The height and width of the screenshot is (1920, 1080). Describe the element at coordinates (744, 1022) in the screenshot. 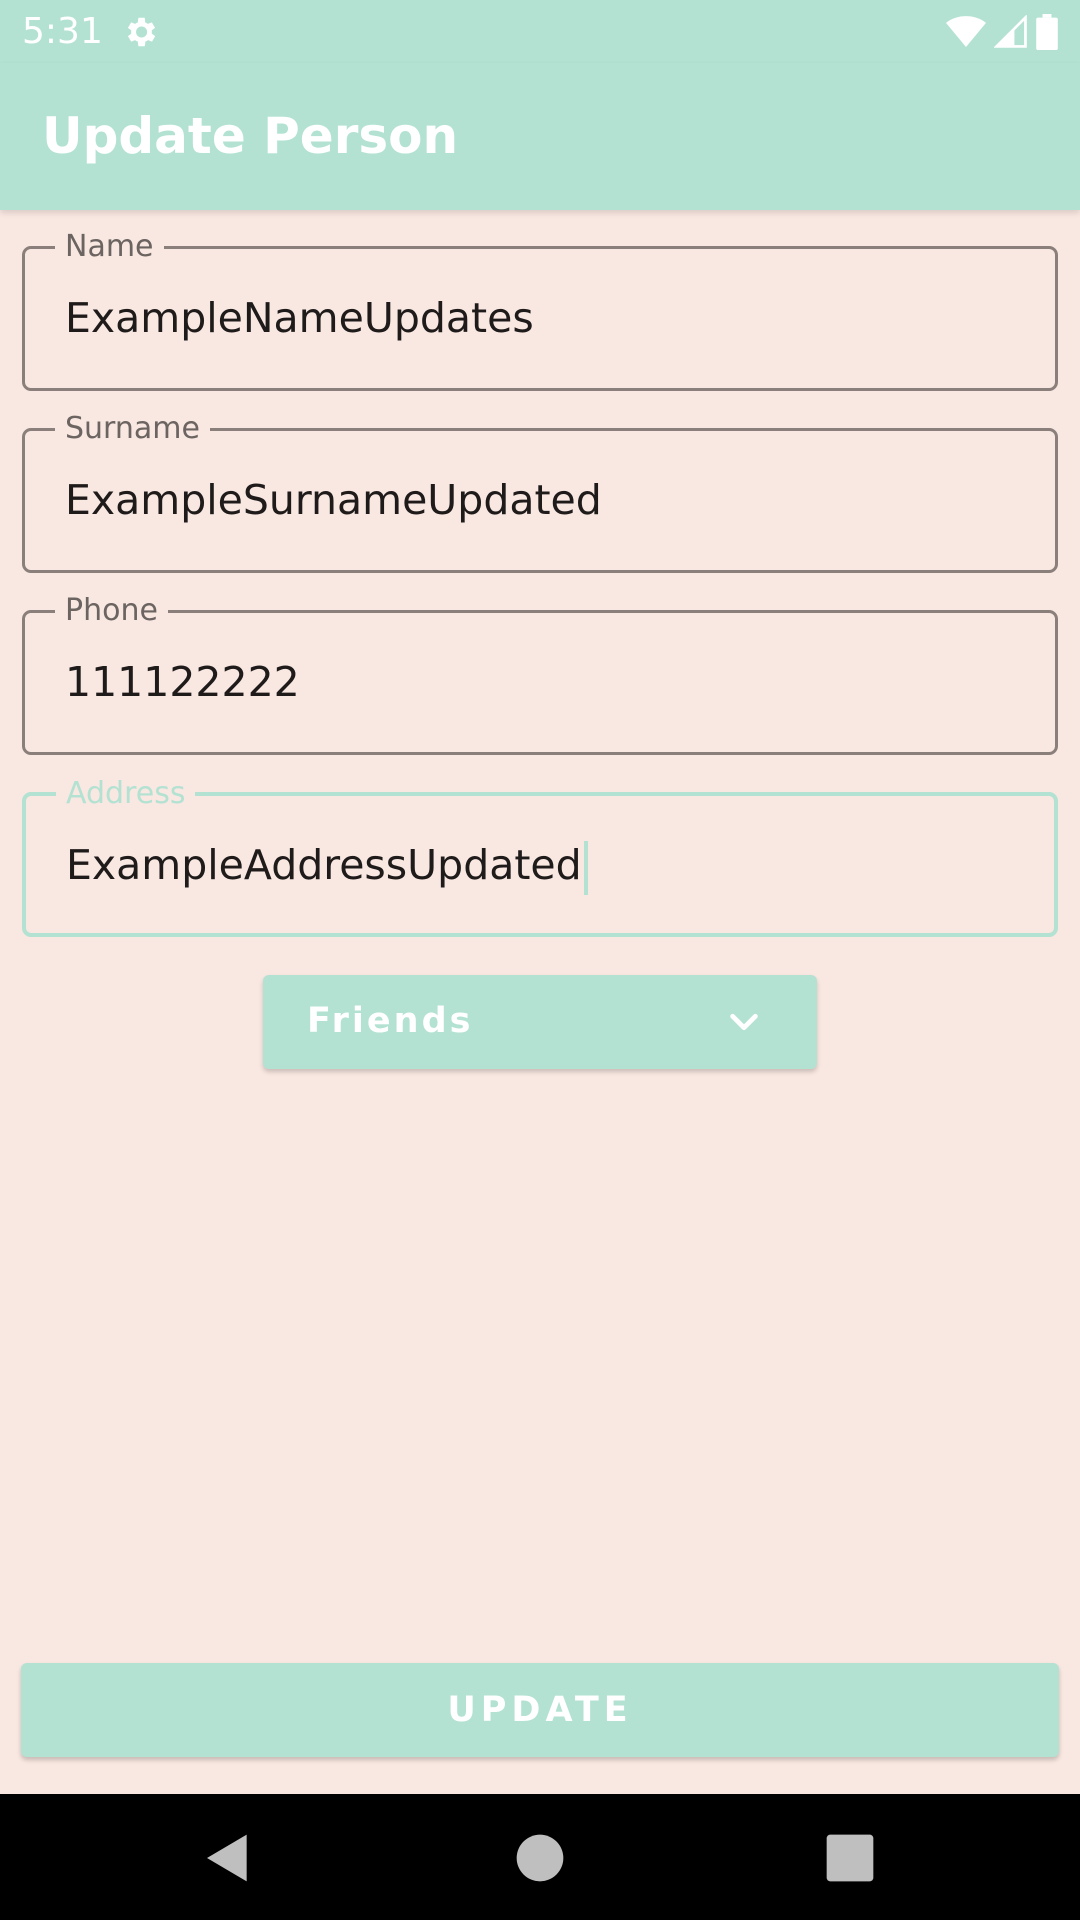

I see `chevron-down-icon` at that location.